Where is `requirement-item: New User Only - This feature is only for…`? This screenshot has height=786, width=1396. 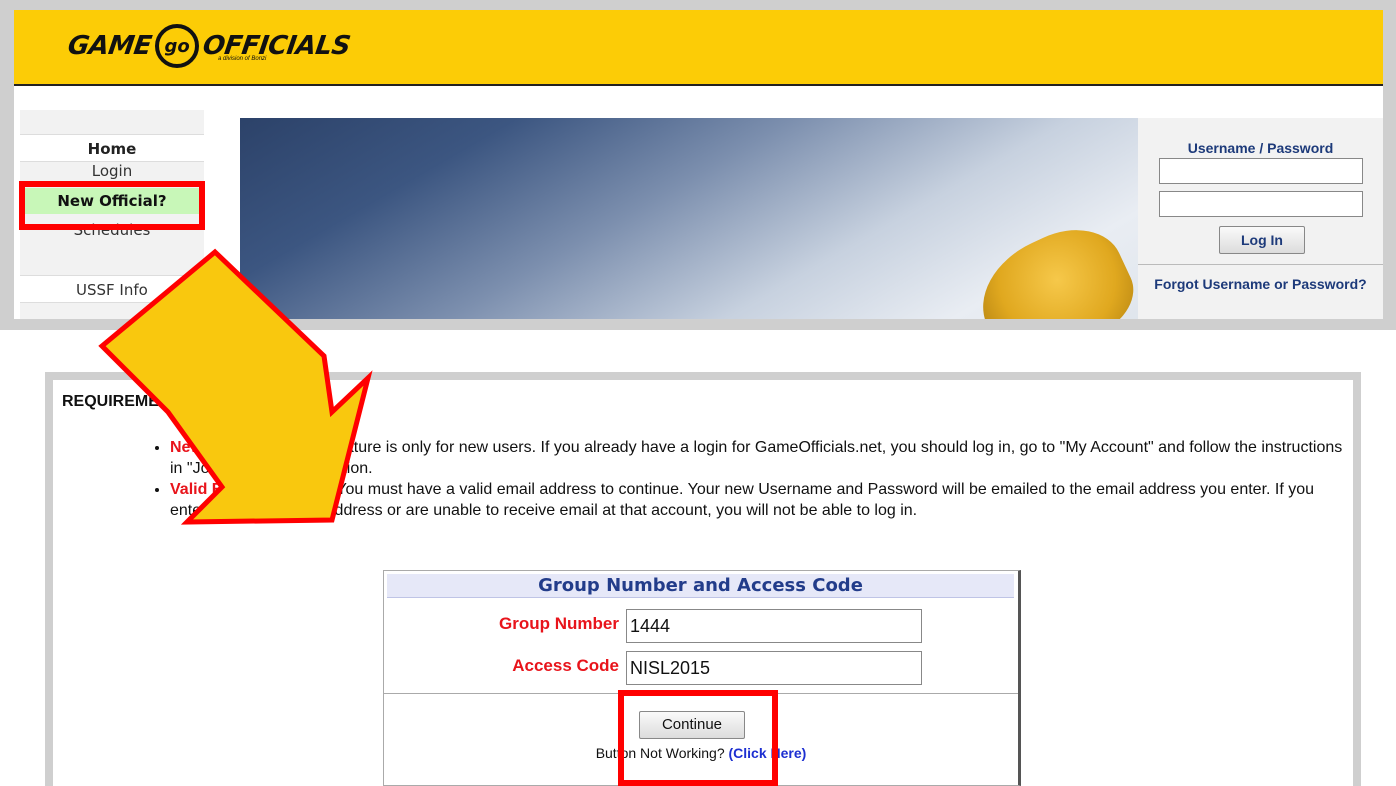 requirement-item: New User Only - This feature is only for… is located at coordinates (759, 458).